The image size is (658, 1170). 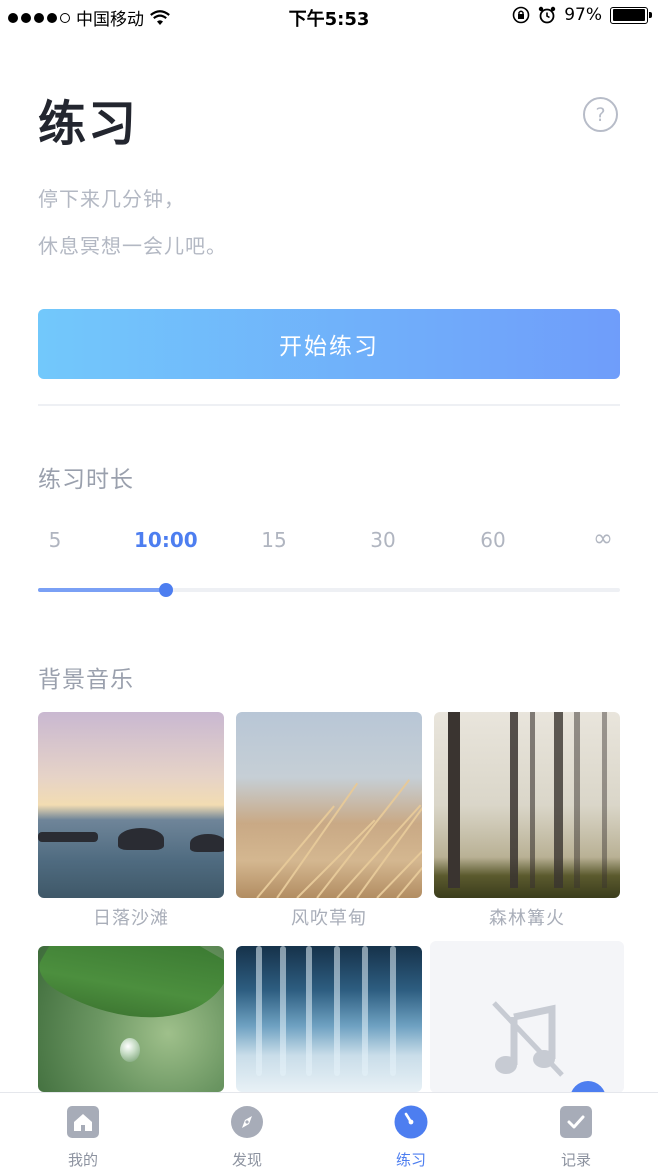 I want to click on raindrop-leaf-image, so click(x=131, y=1019).